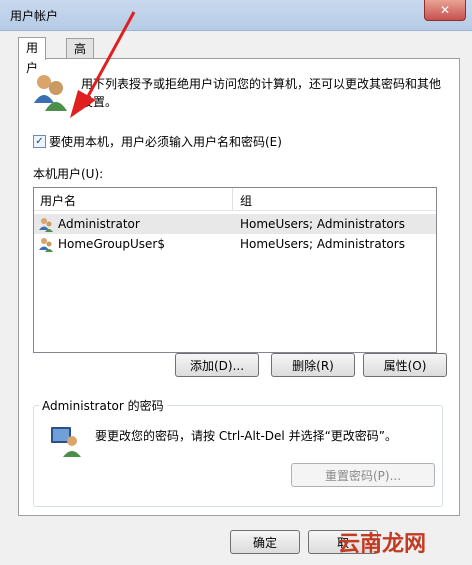  Describe the element at coordinates (235, 244) in the screenshot. I see `table-row: HomeGroupUser$ HomeUsers; Administrators` at that location.